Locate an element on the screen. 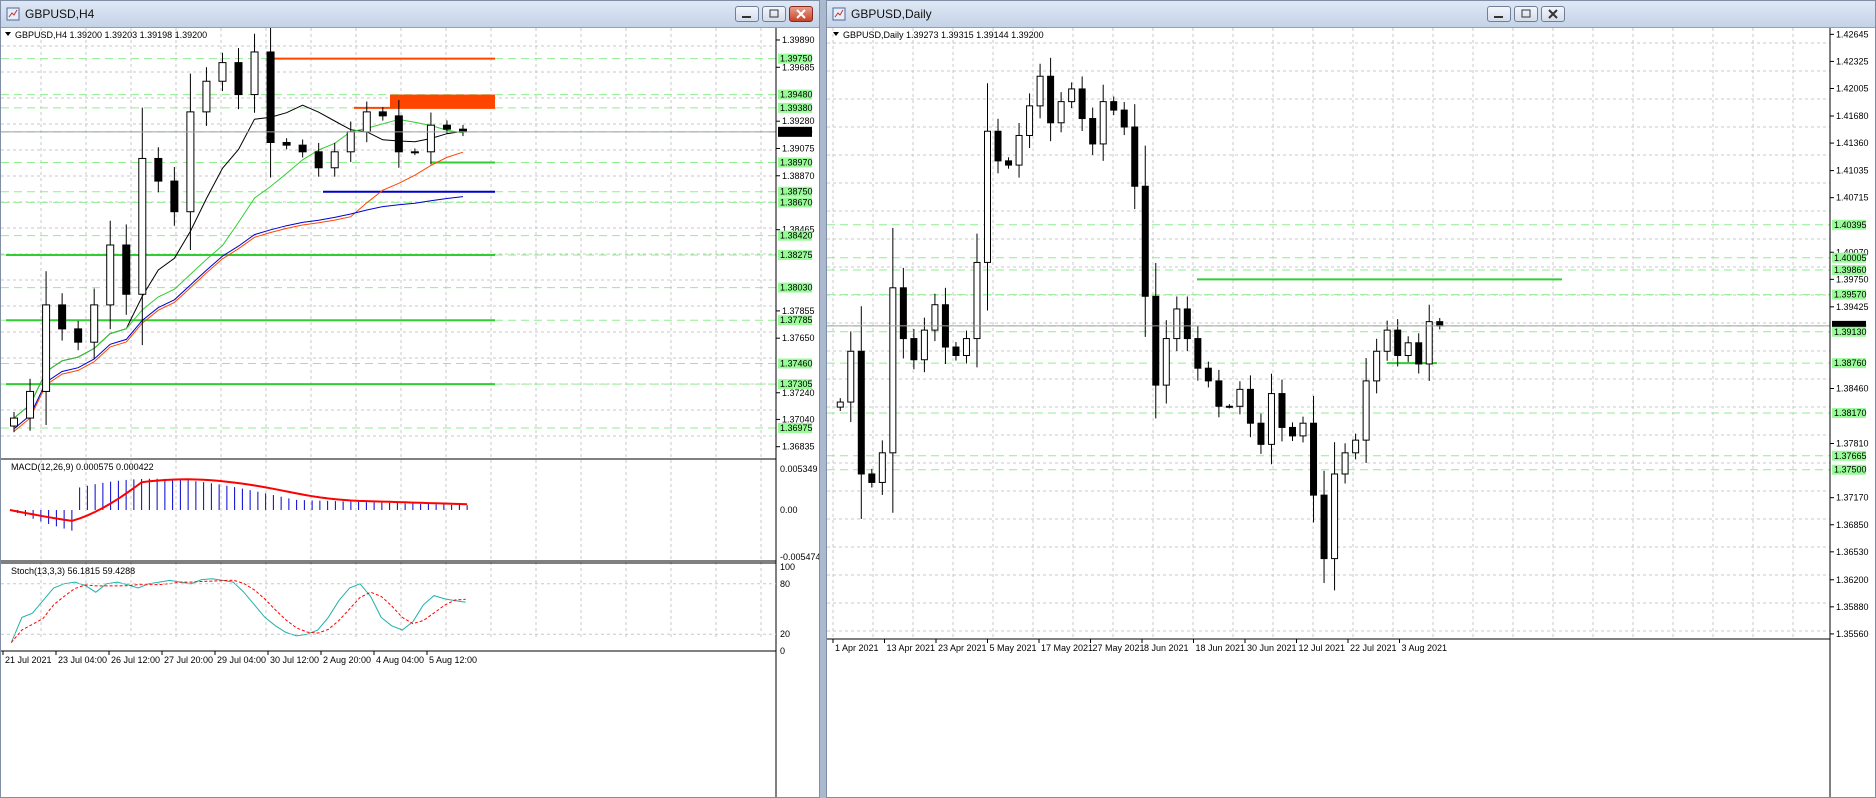  daily-title-bar: GBPUSD,Daily is located at coordinates (1351, 14).